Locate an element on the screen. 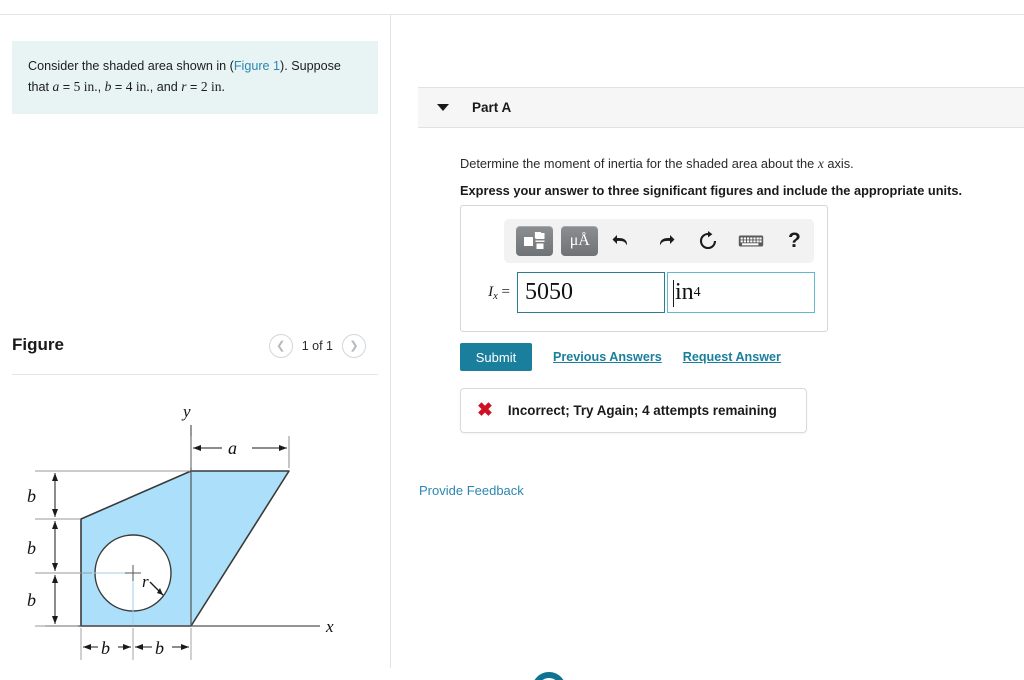  figure-label-b-mid: b is located at coordinates (31, 548).